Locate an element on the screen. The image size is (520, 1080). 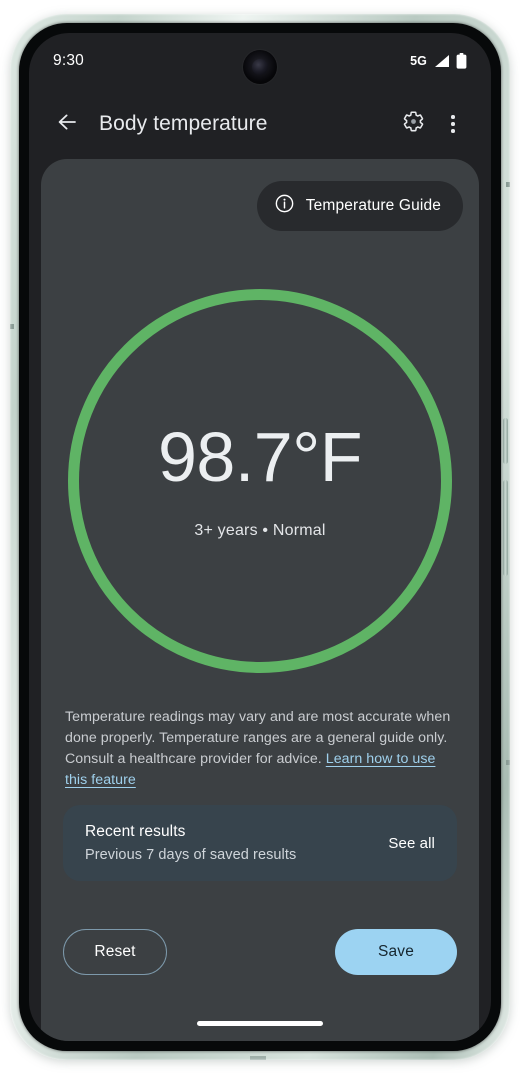
overflow-menu-button is located at coordinates (453, 124).